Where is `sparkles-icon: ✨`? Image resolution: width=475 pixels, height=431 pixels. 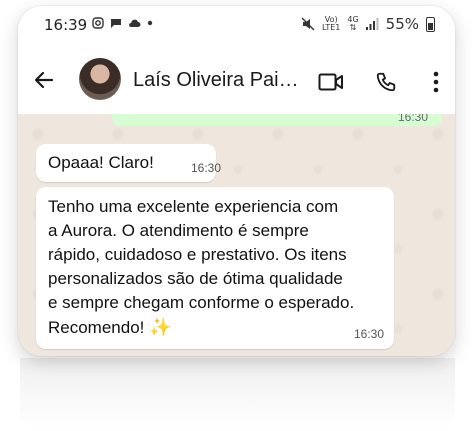
sparkles-icon: ✨ is located at coordinates (160, 327).